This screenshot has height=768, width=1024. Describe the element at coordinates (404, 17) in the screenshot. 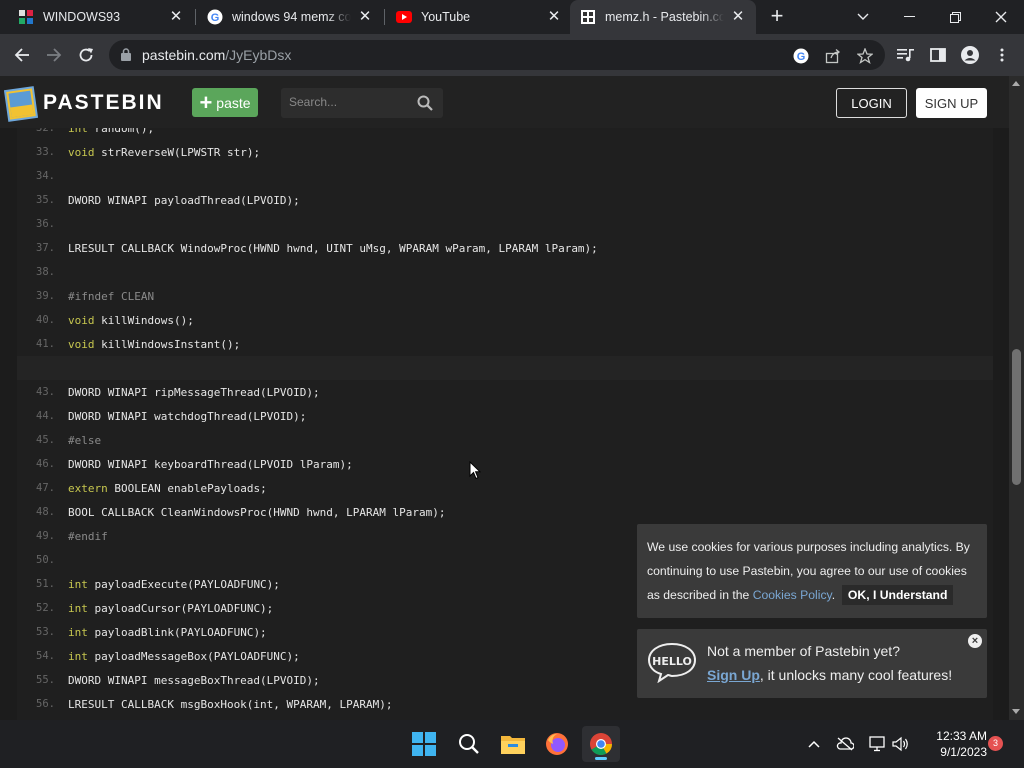

I see `youtube-icon` at that location.